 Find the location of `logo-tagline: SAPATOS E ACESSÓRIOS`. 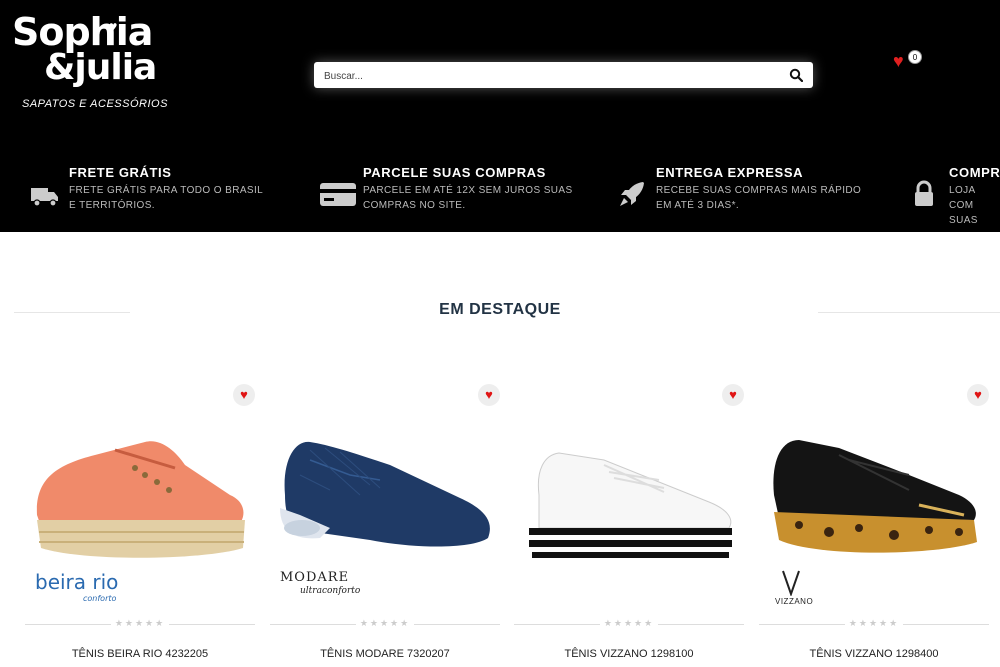

logo-tagline: SAPATOS E ACESSÓRIOS is located at coordinates (95, 104).